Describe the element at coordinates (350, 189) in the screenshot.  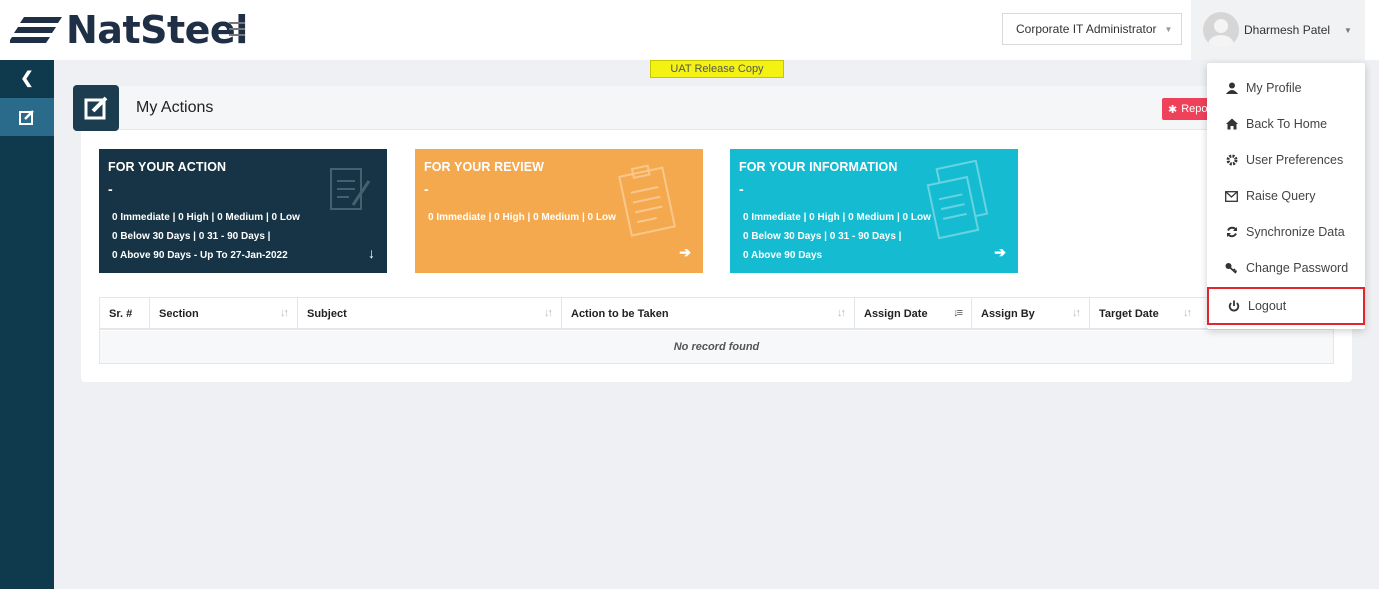
I see `document-edit-icon` at that location.